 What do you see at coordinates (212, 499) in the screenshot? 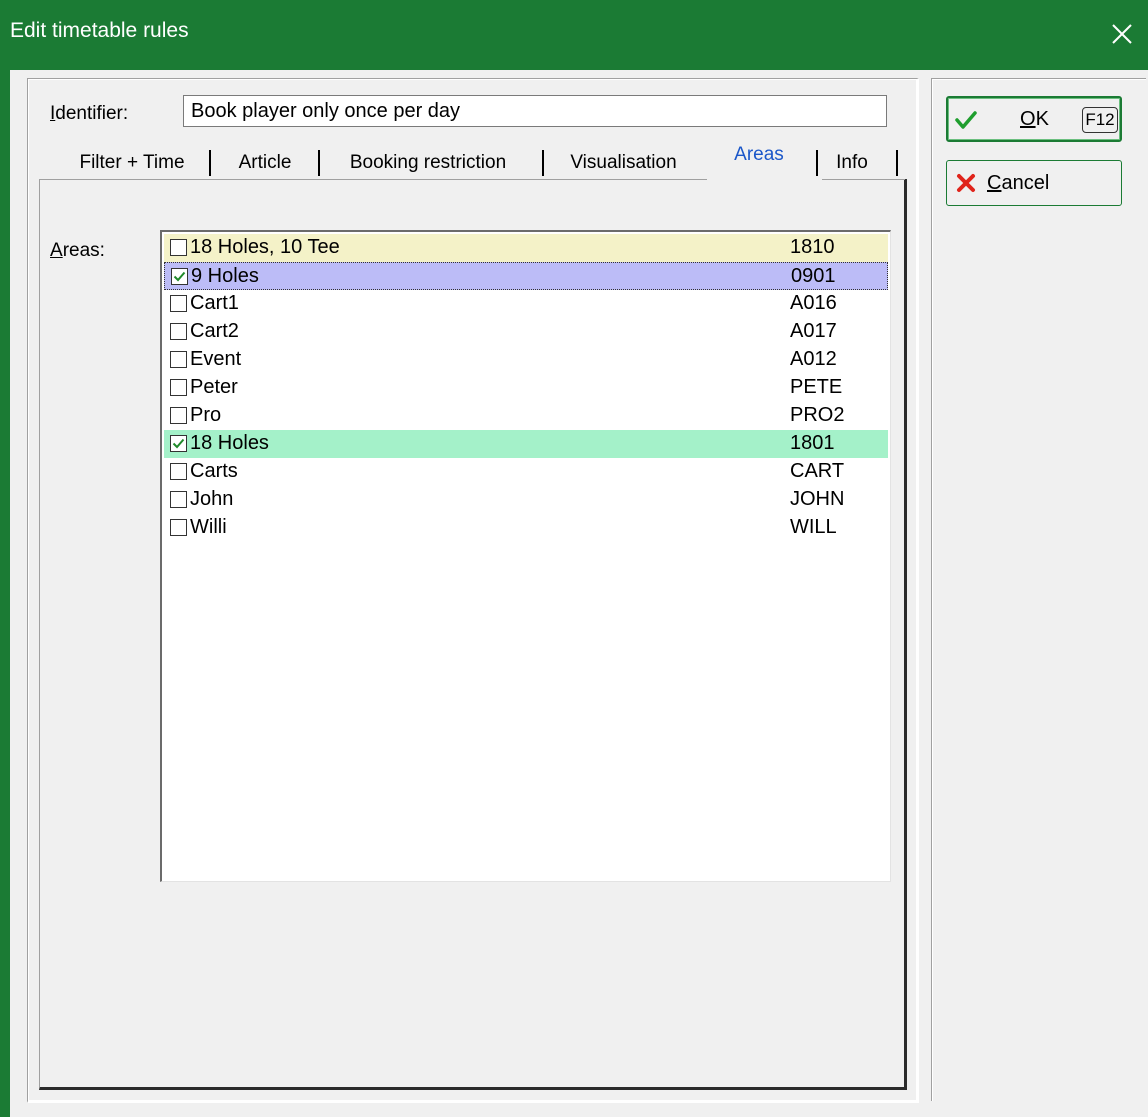
I see `area-name: John` at bounding box center [212, 499].